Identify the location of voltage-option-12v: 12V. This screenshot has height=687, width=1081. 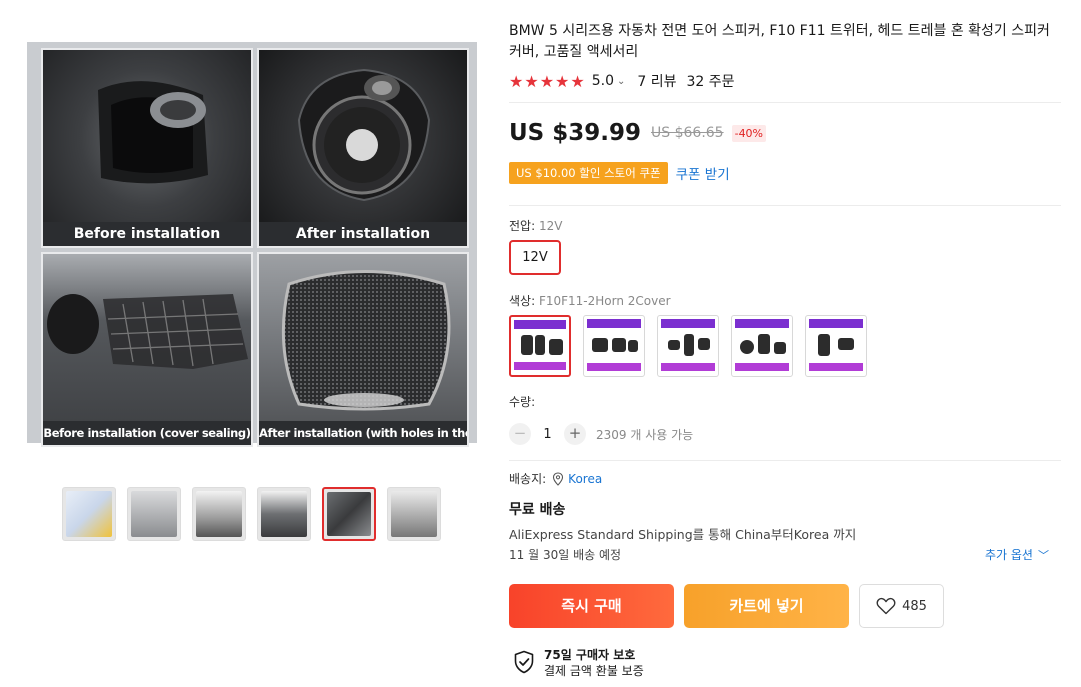
(535, 257).